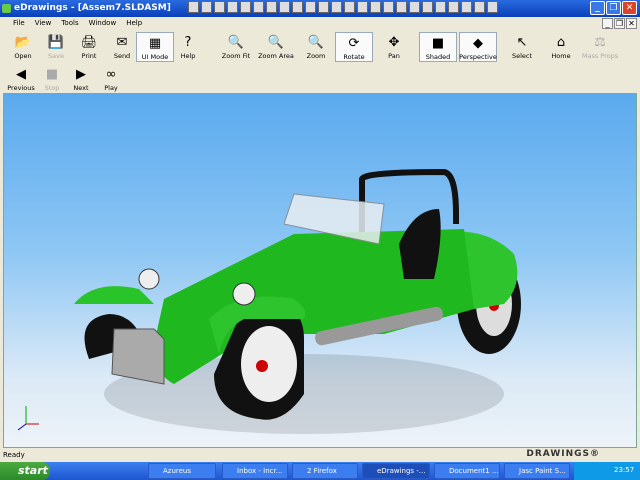 The height and width of the screenshot is (480, 640). Describe the element at coordinates (138, 356) in the screenshot. I see `grille` at that location.